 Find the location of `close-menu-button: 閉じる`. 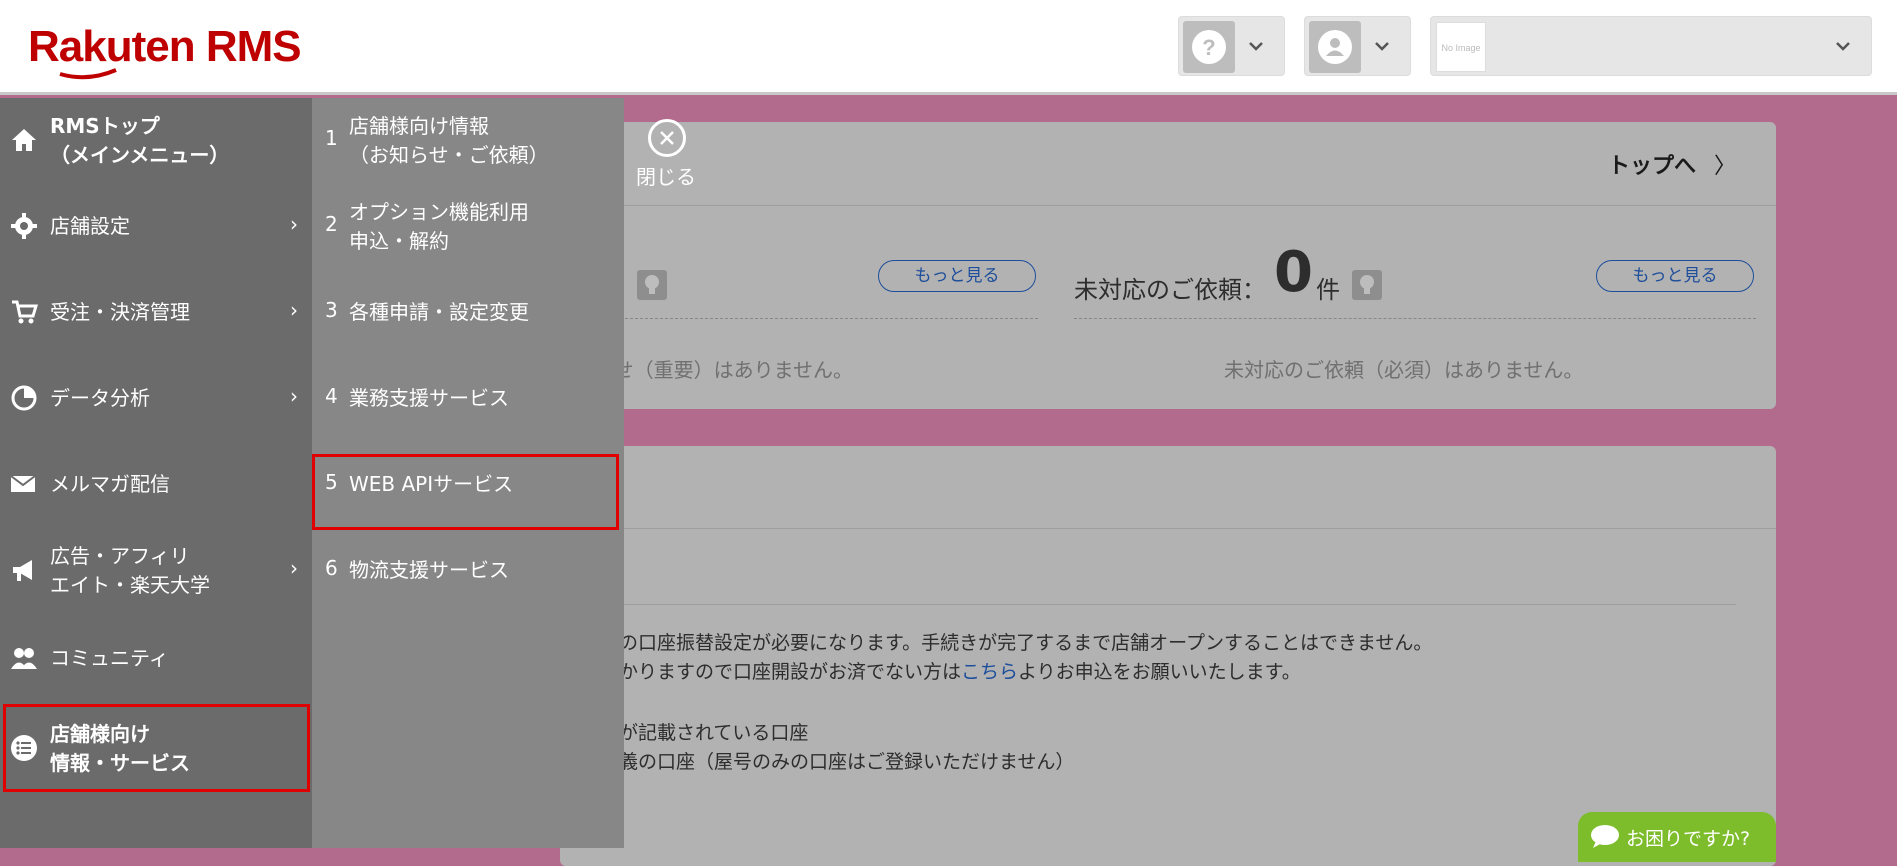

close-menu-button: 閉じる is located at coordinates (666, 154).